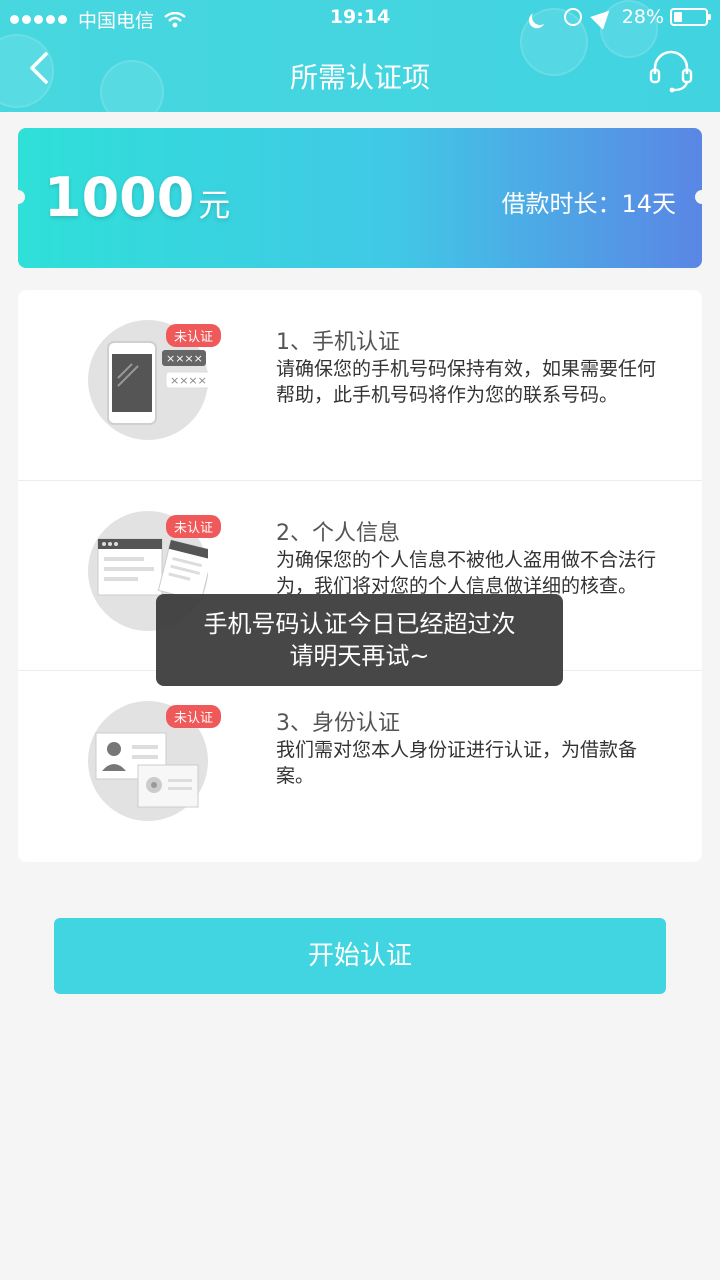  I want to click on status-bar: 中国电信 19:14 28%, so click(360, 18).